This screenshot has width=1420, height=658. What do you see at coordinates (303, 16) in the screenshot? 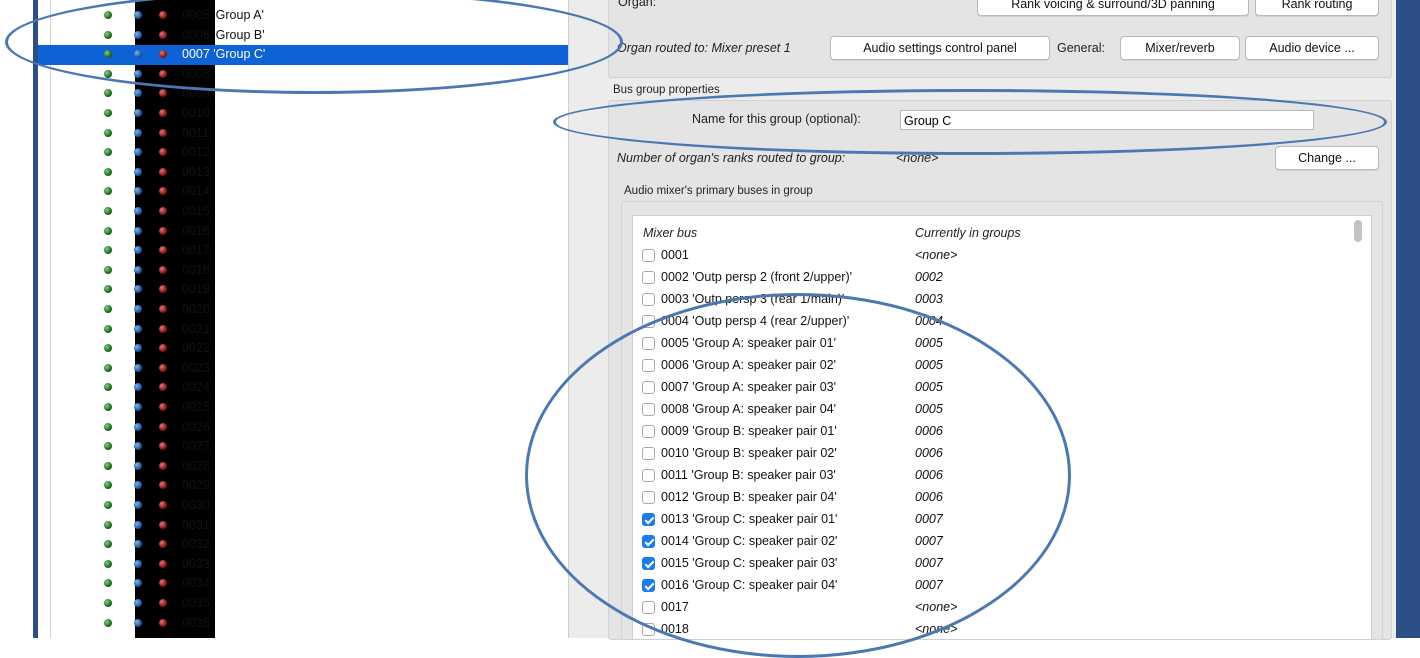
I see `group-row: 0005 'Group A'` at bounding box center [303, 16].